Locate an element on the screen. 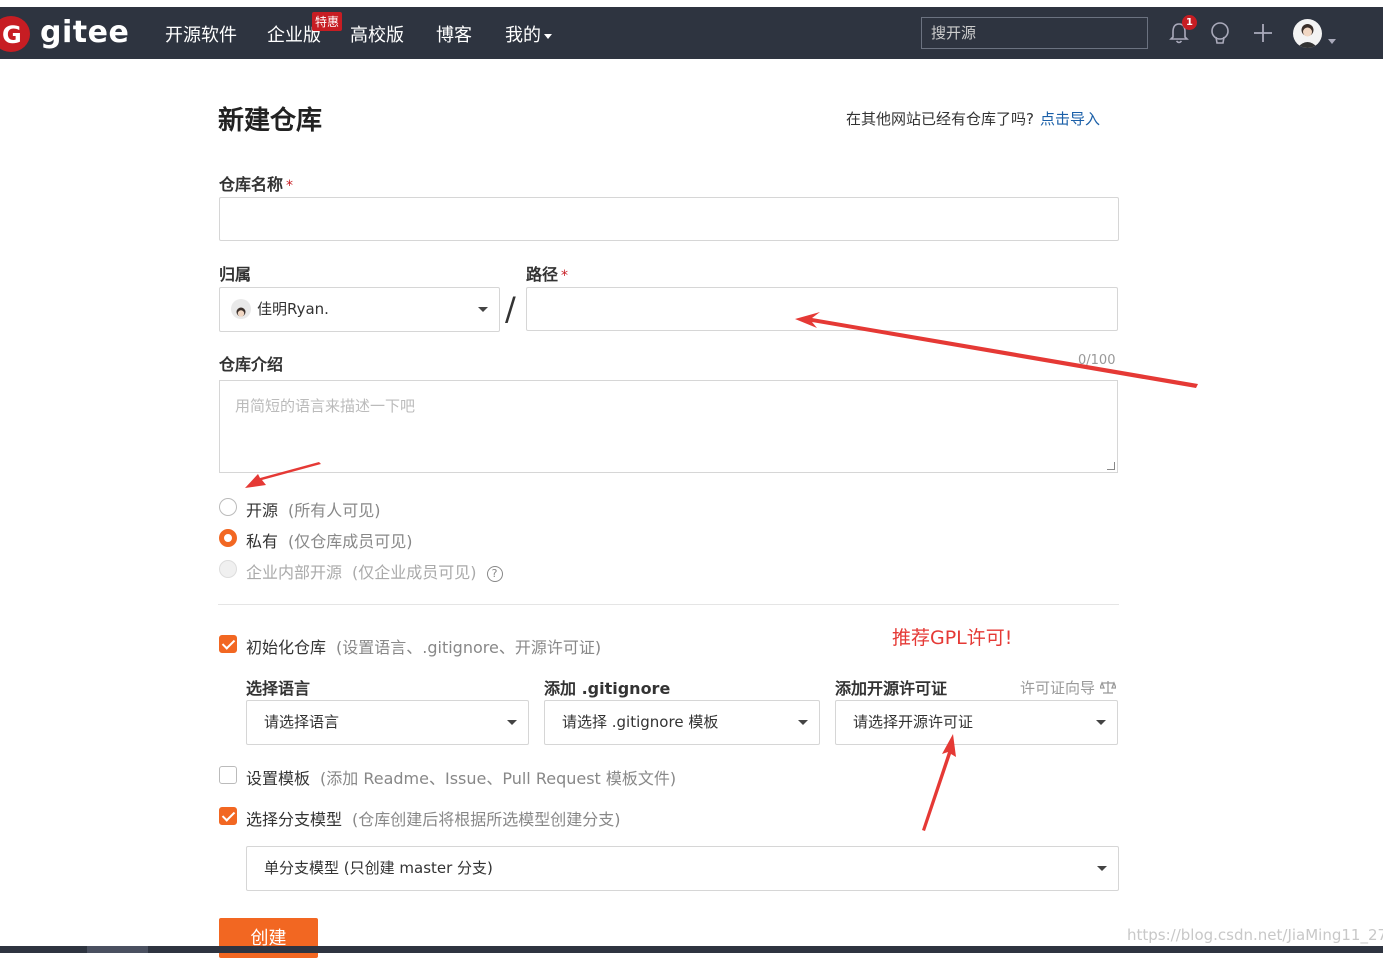 The width and height of the screenshot is (1383, 960). nav-mine-label: 我的 is located at coordinates (523, 35).